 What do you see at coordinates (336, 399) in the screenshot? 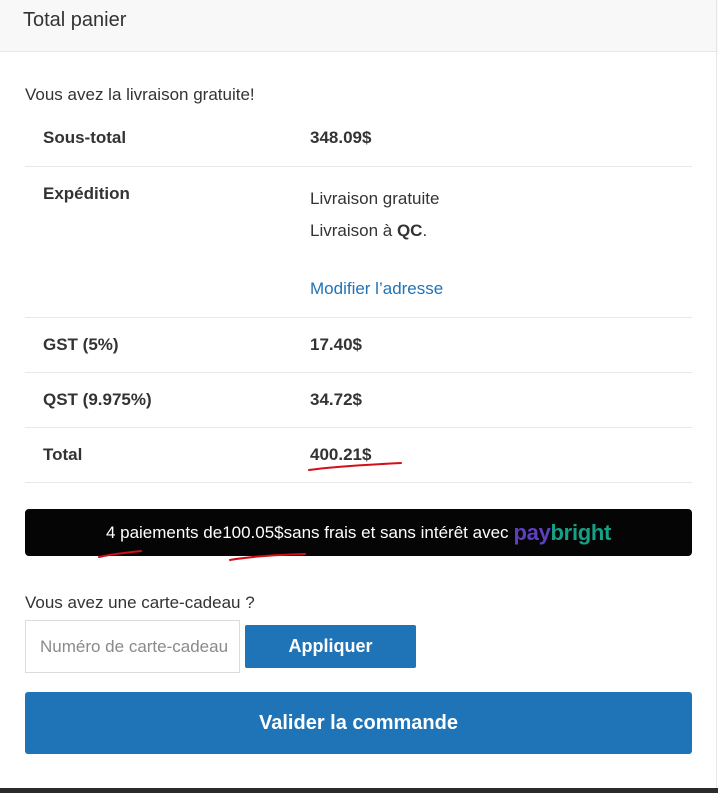
I see `qst-value: 34.72$` at bounding box center [336, 399].